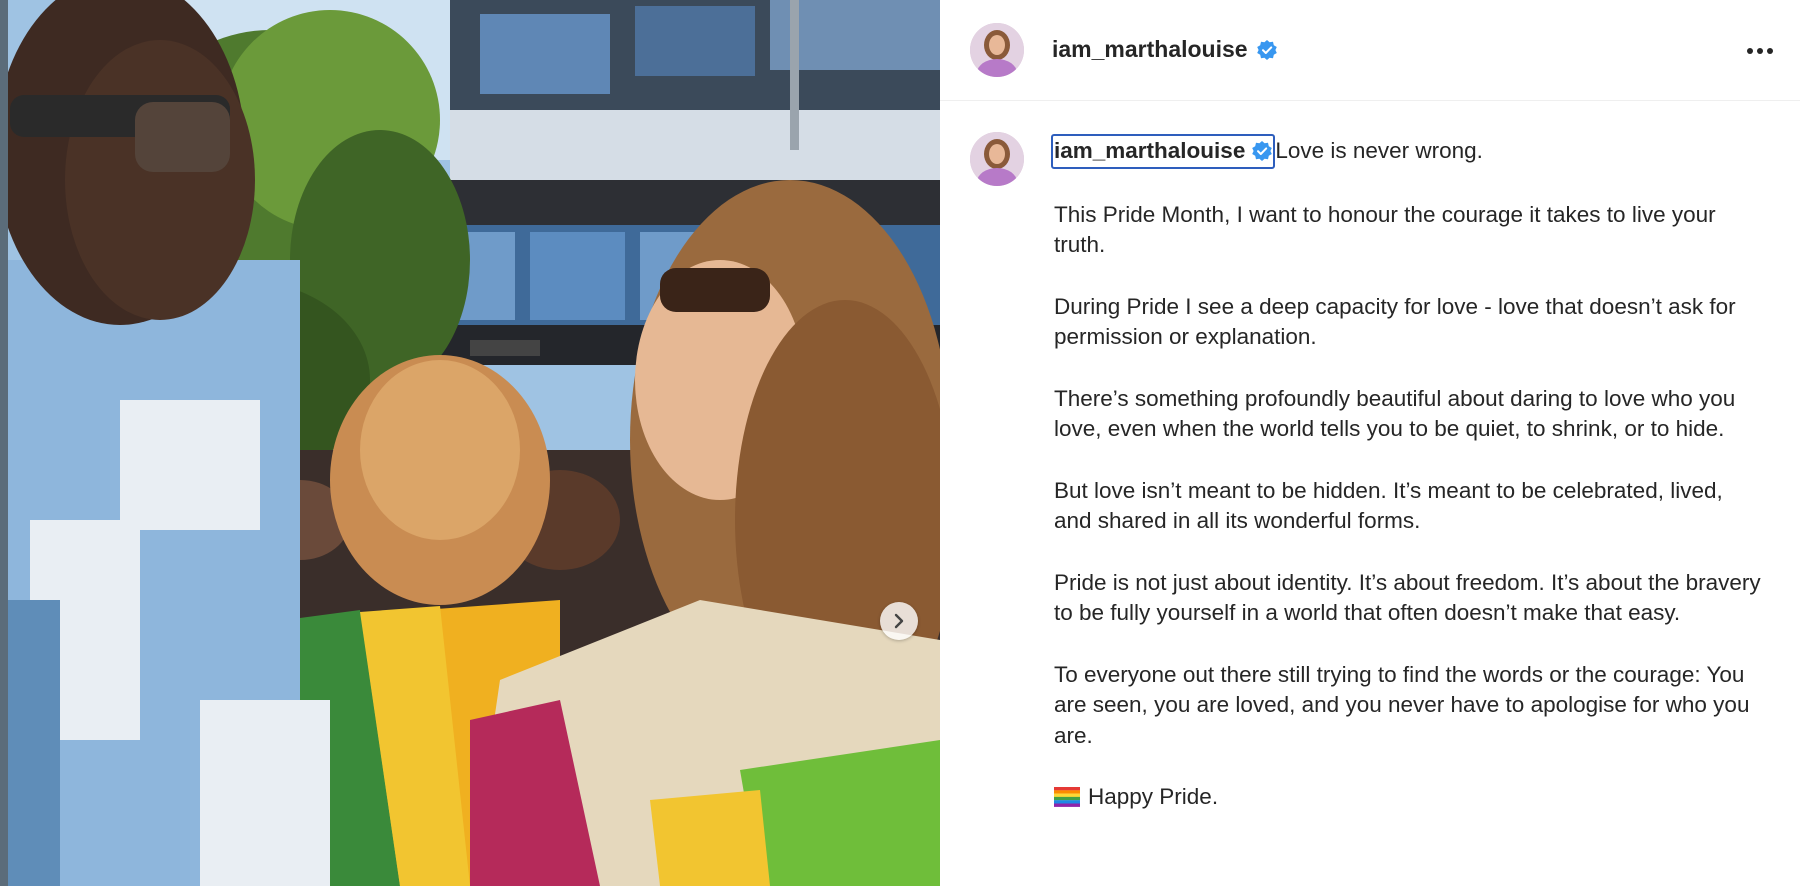 Image resolution: width=1800 pixels, height=886 pixels. I want to click on caption-first-text: Love is never wrong., so click(1379, 150).